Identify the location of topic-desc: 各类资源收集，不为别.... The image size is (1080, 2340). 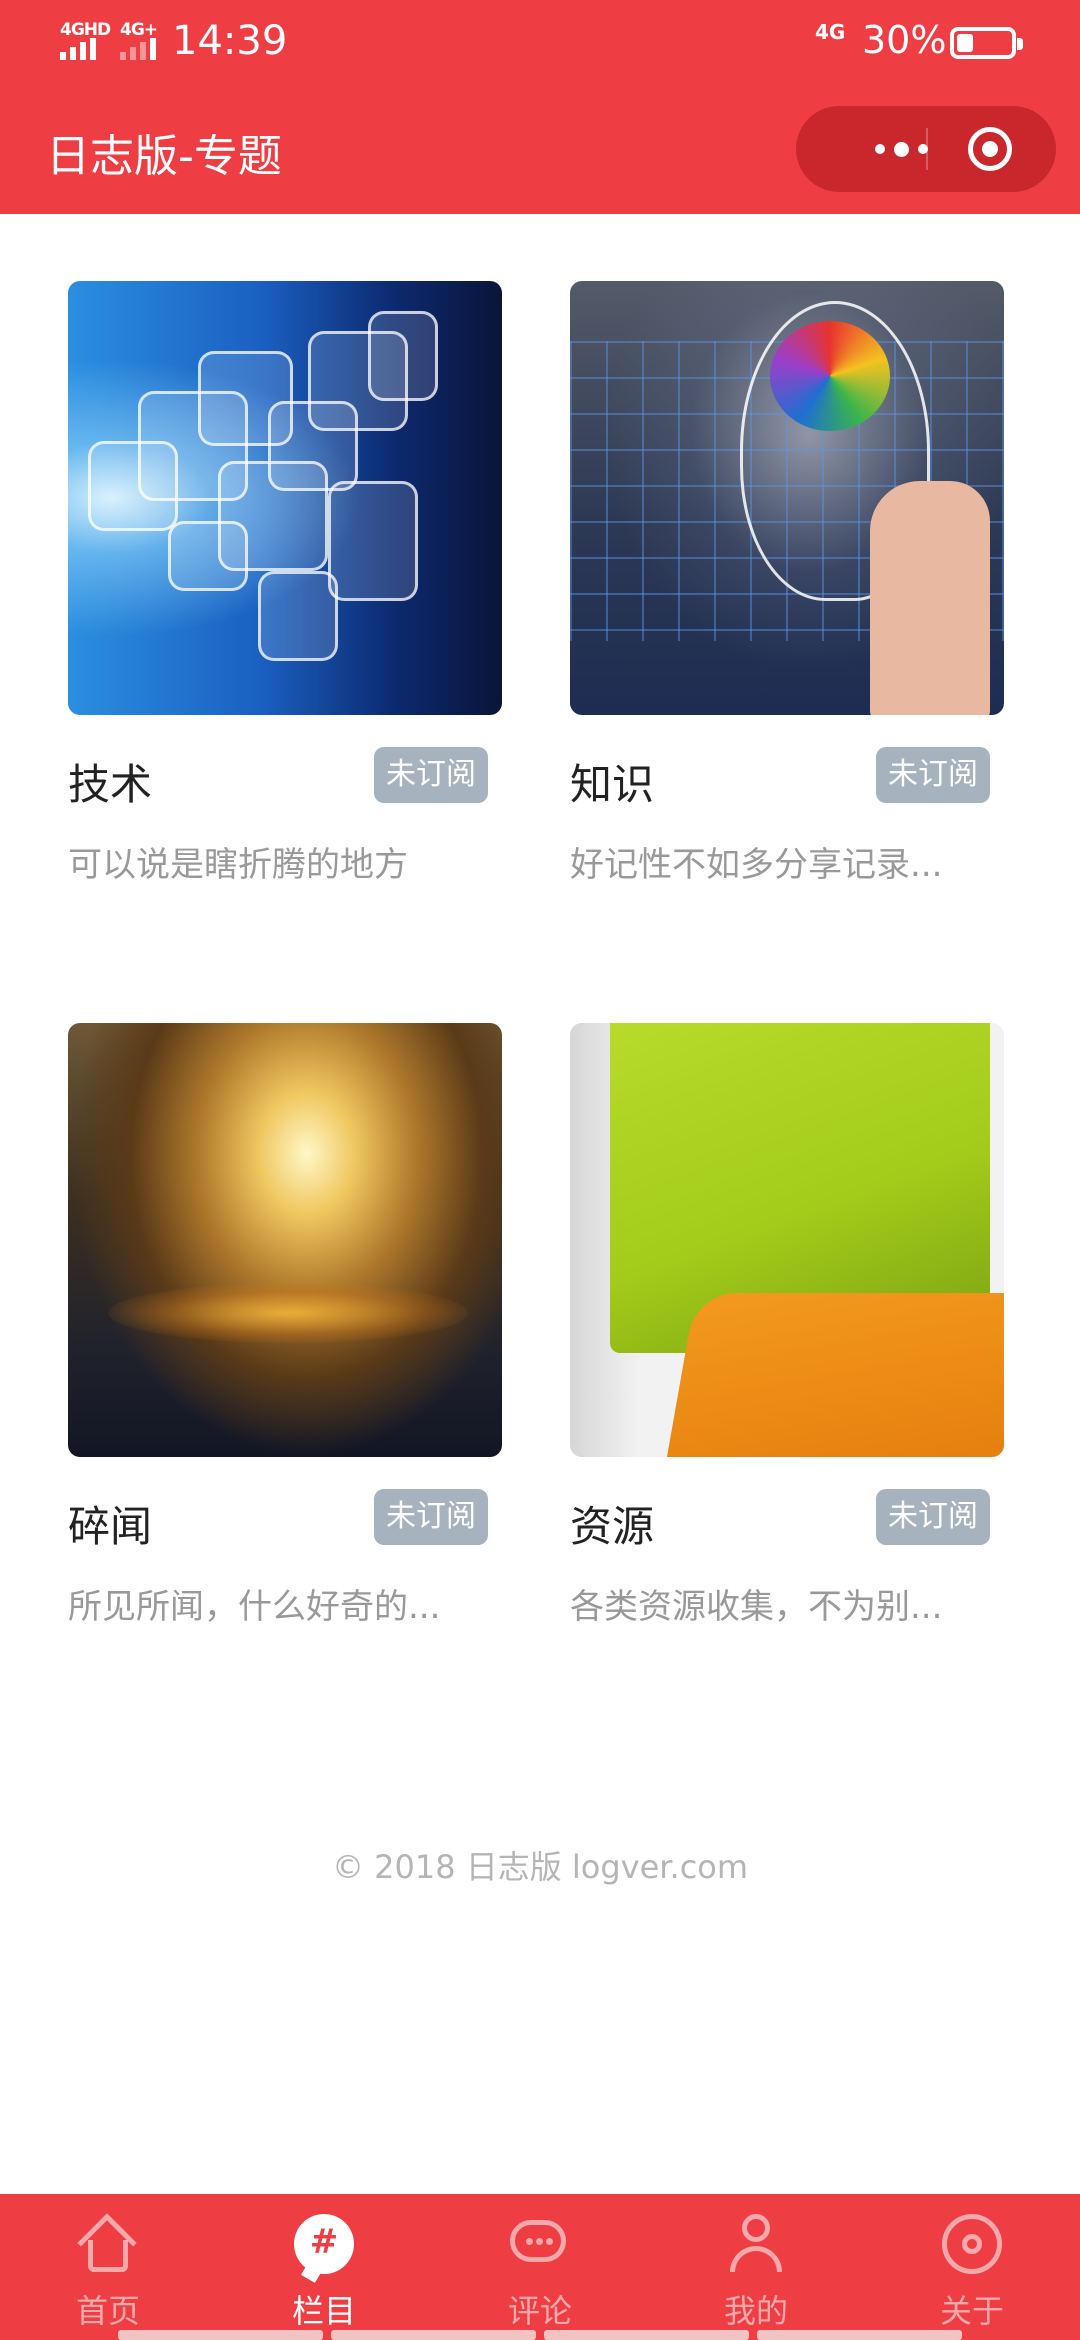
(756, 1607).